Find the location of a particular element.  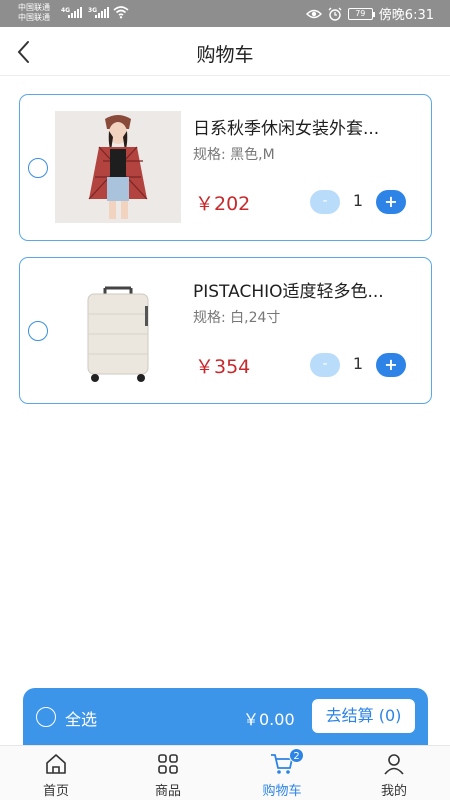

product-image-jacket is located at coordinates (118, 167).